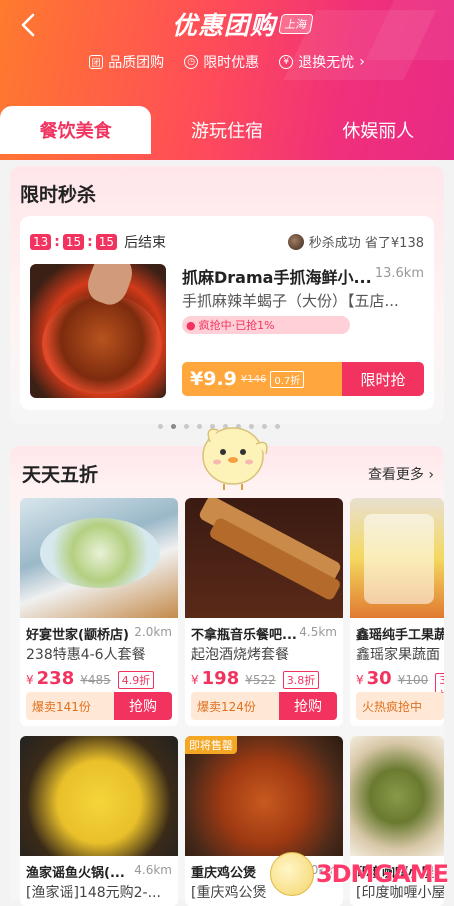  I want to click on chick-mascot-icon, so click(235, 458).